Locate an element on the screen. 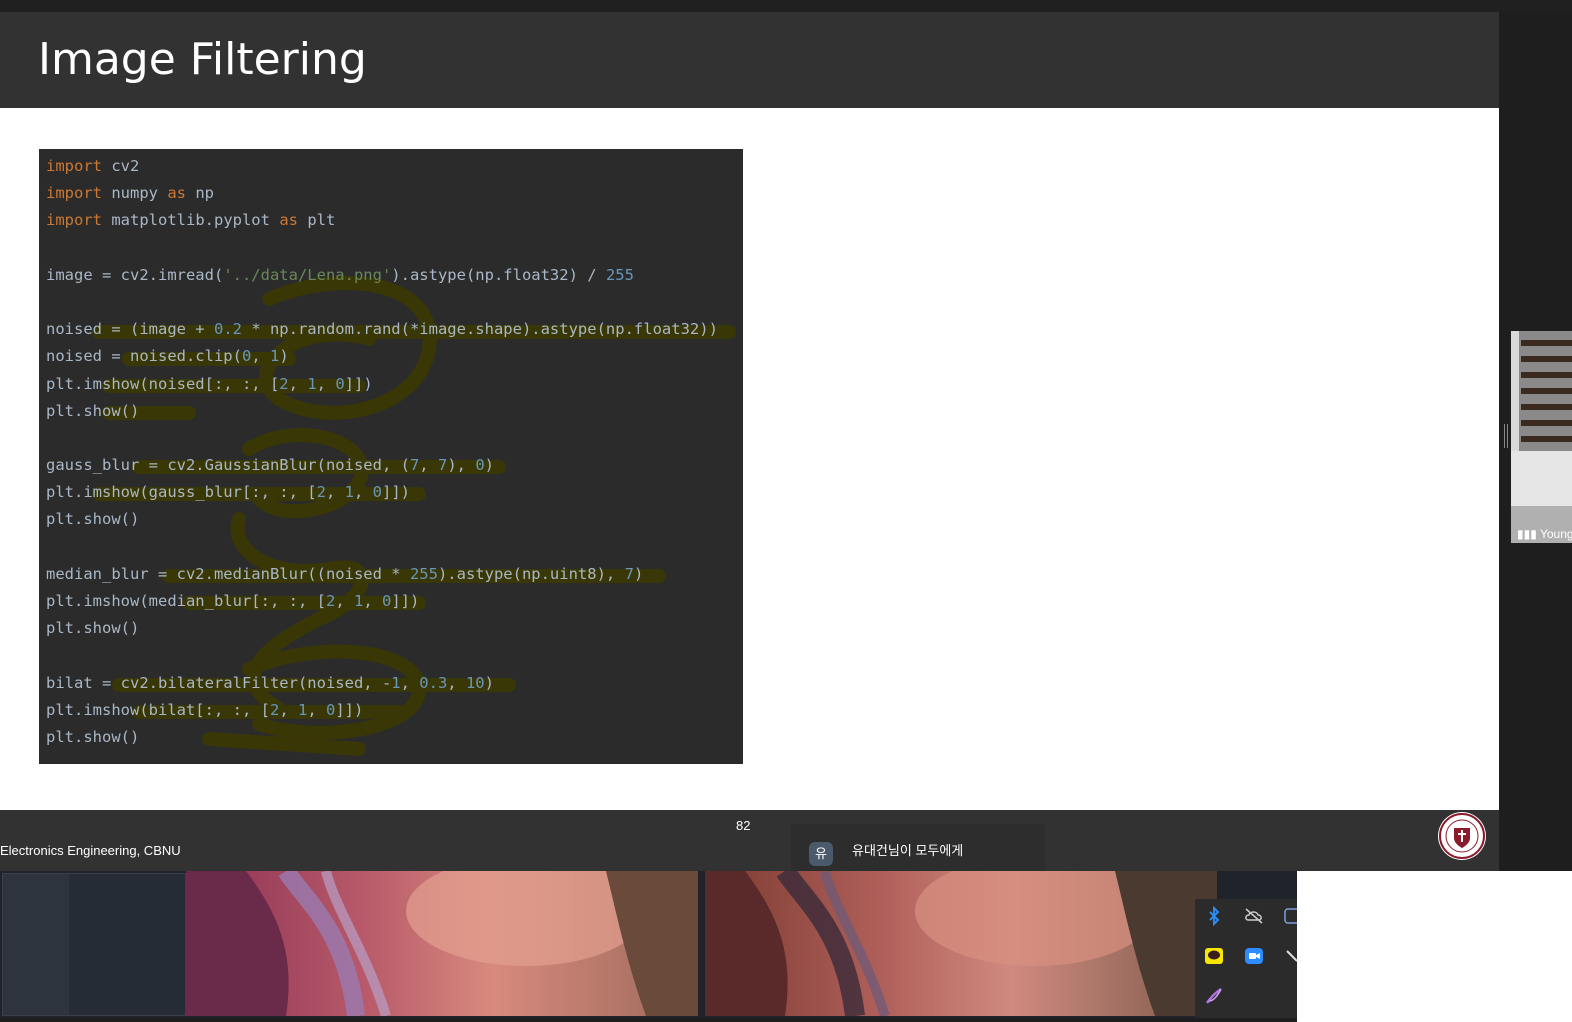  system-tray-popup is located at coordinates (1248, 958).